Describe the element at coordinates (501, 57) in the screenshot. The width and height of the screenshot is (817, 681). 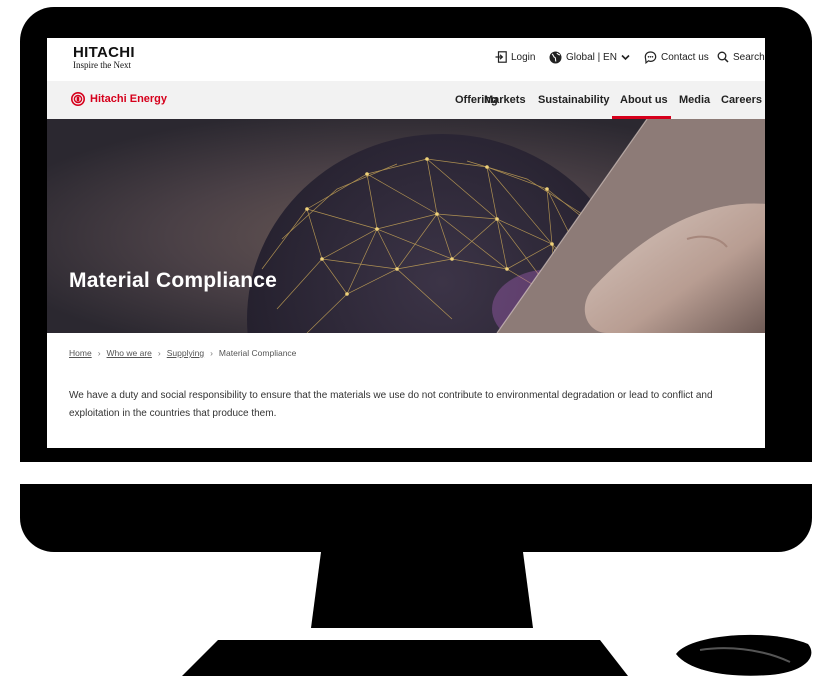
I see `login-icon` at that location.